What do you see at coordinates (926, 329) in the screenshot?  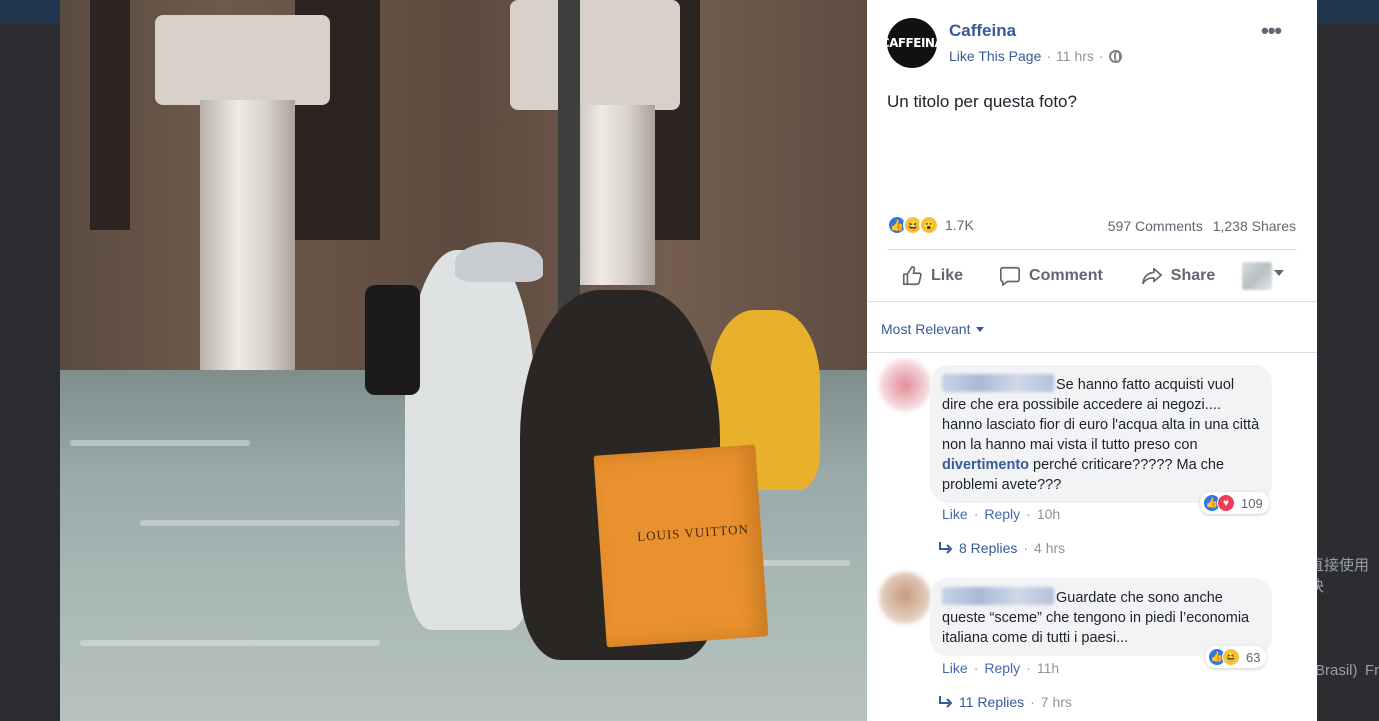 I see `sort-label: Most Relevant` at bounding box center [926, 329].